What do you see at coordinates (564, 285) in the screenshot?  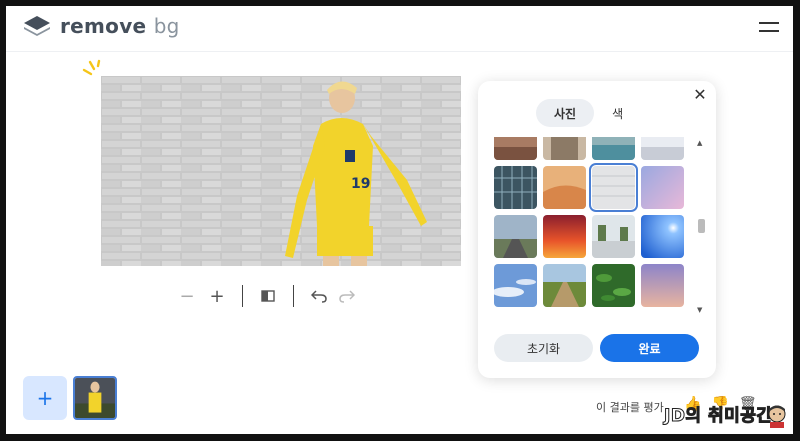 I see `bg-thumb-dirt-road-field` at bounding box center [564, 285].